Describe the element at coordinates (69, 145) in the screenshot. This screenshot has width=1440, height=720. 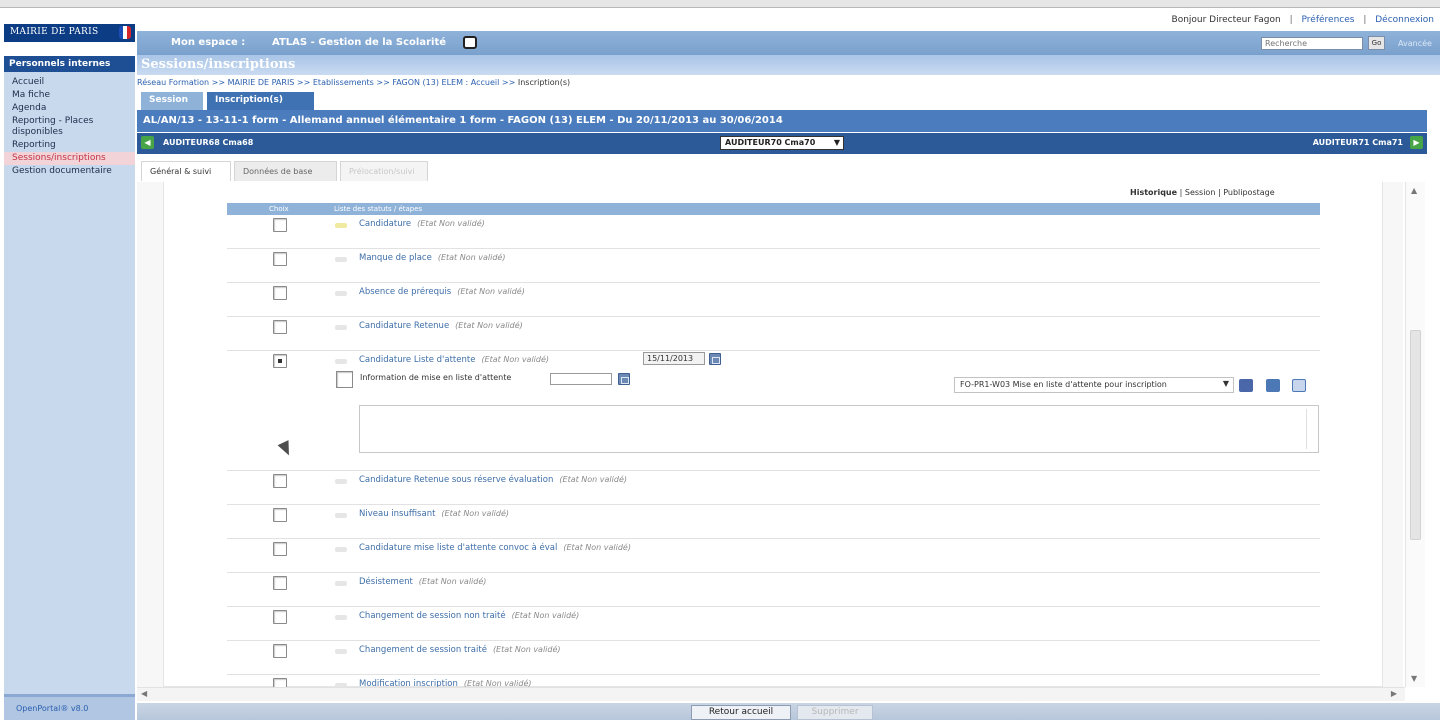
I see `sidebar-item-reporting: Reporting` at that location.